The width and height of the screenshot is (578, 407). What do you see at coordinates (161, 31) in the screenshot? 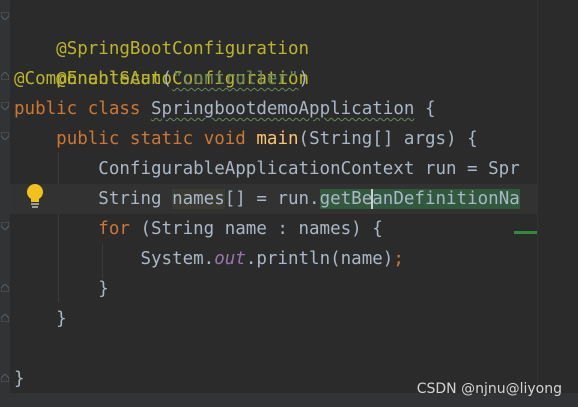
I see `code-line-1: @SpringBootConfiguration` at bounding box center [161, 31].